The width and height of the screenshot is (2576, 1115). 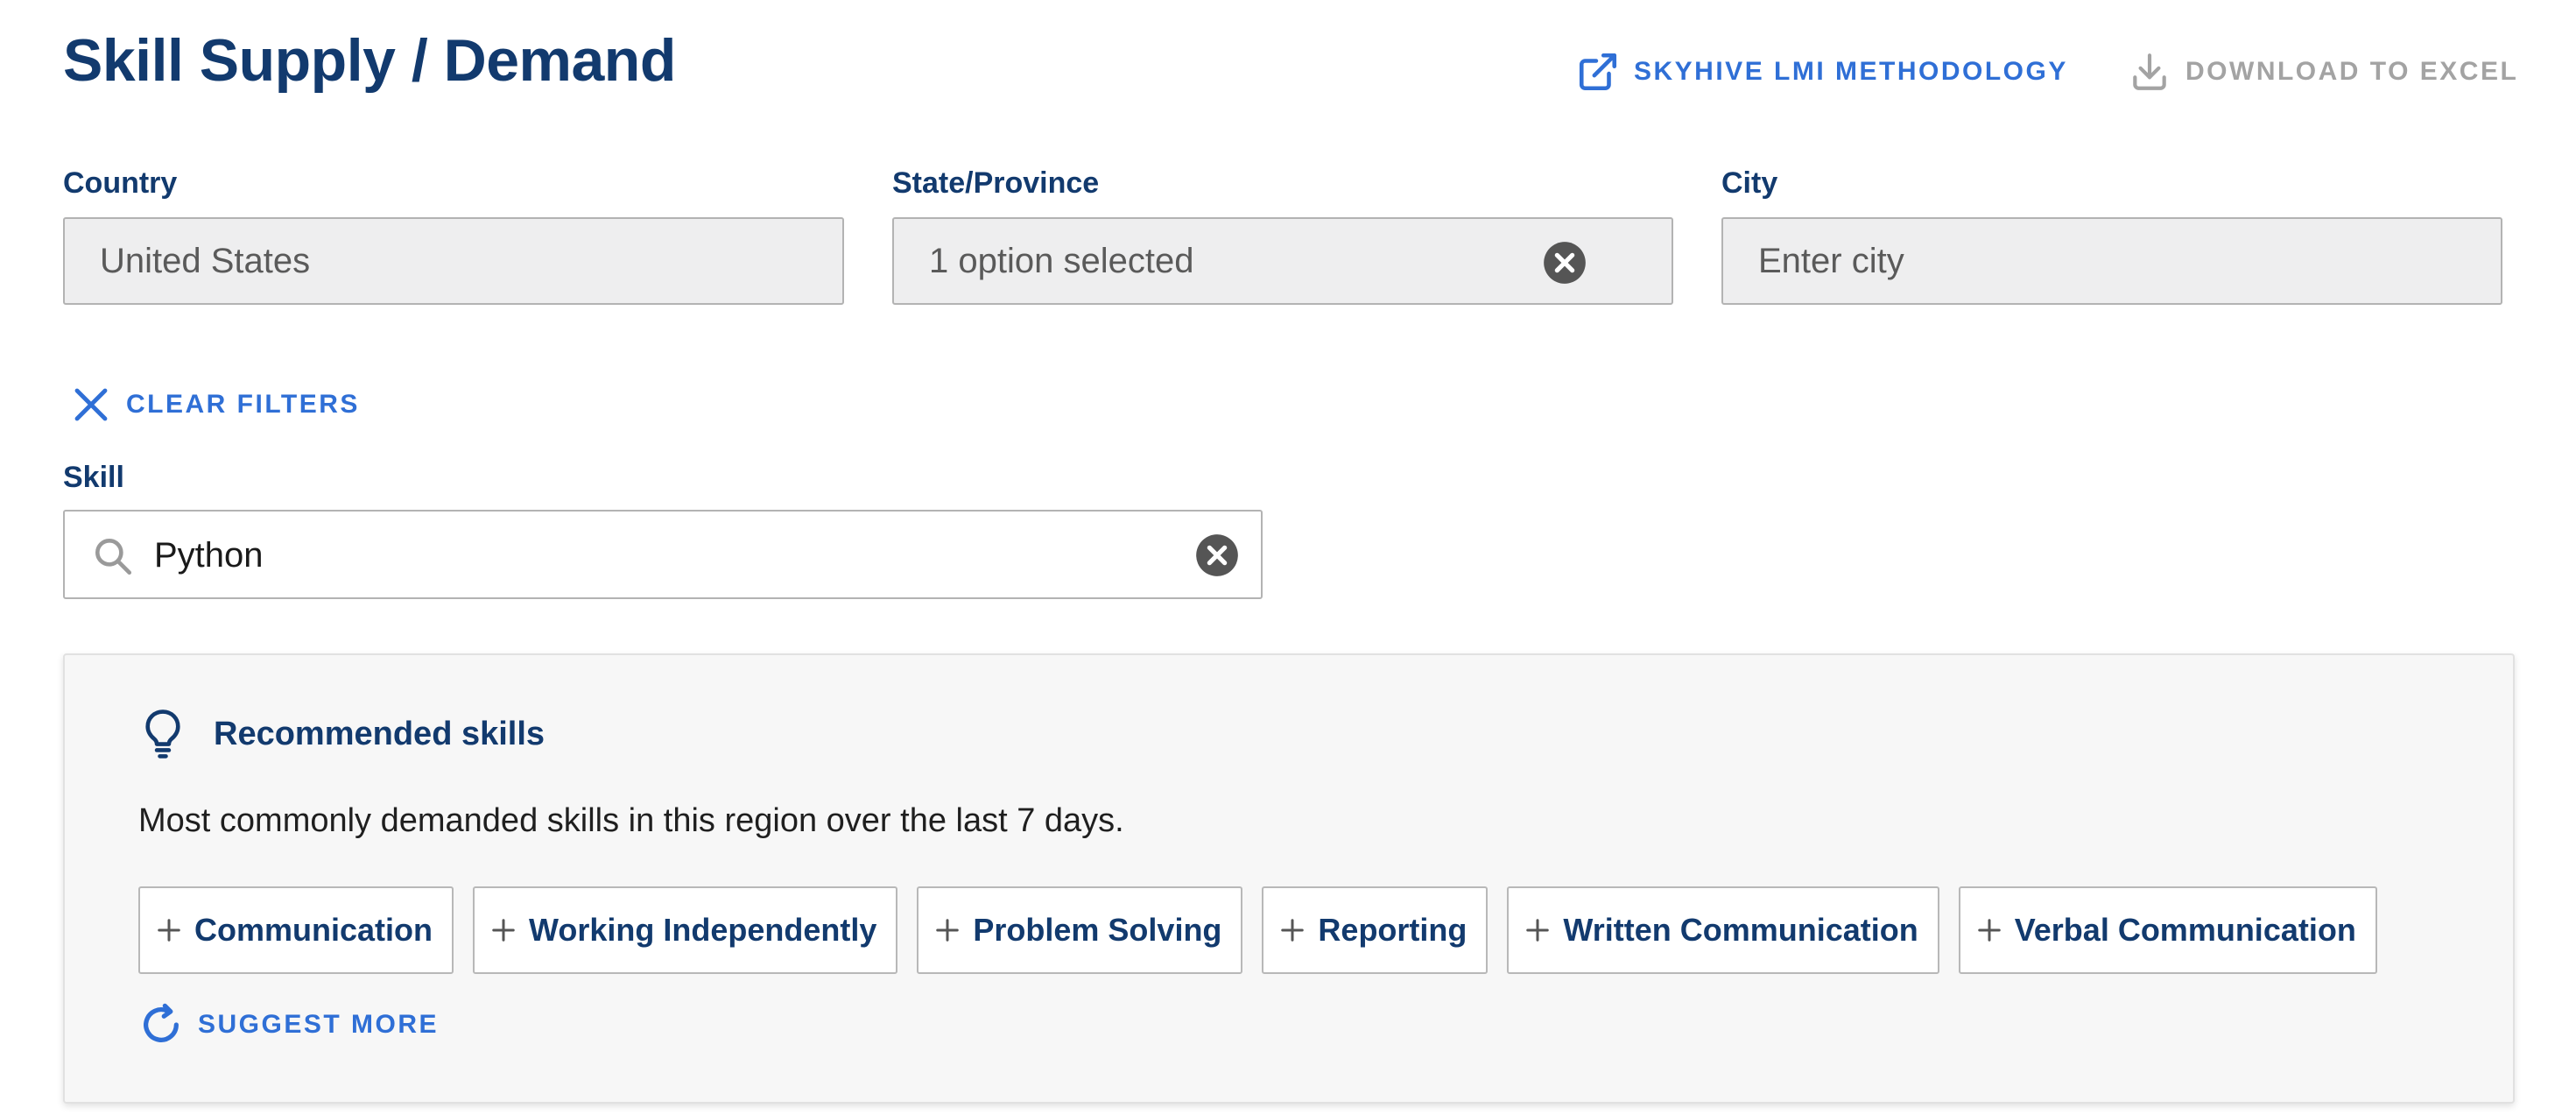 I want to click on skill-chip-label: Problem Solving, so click(x=1097, y=930).